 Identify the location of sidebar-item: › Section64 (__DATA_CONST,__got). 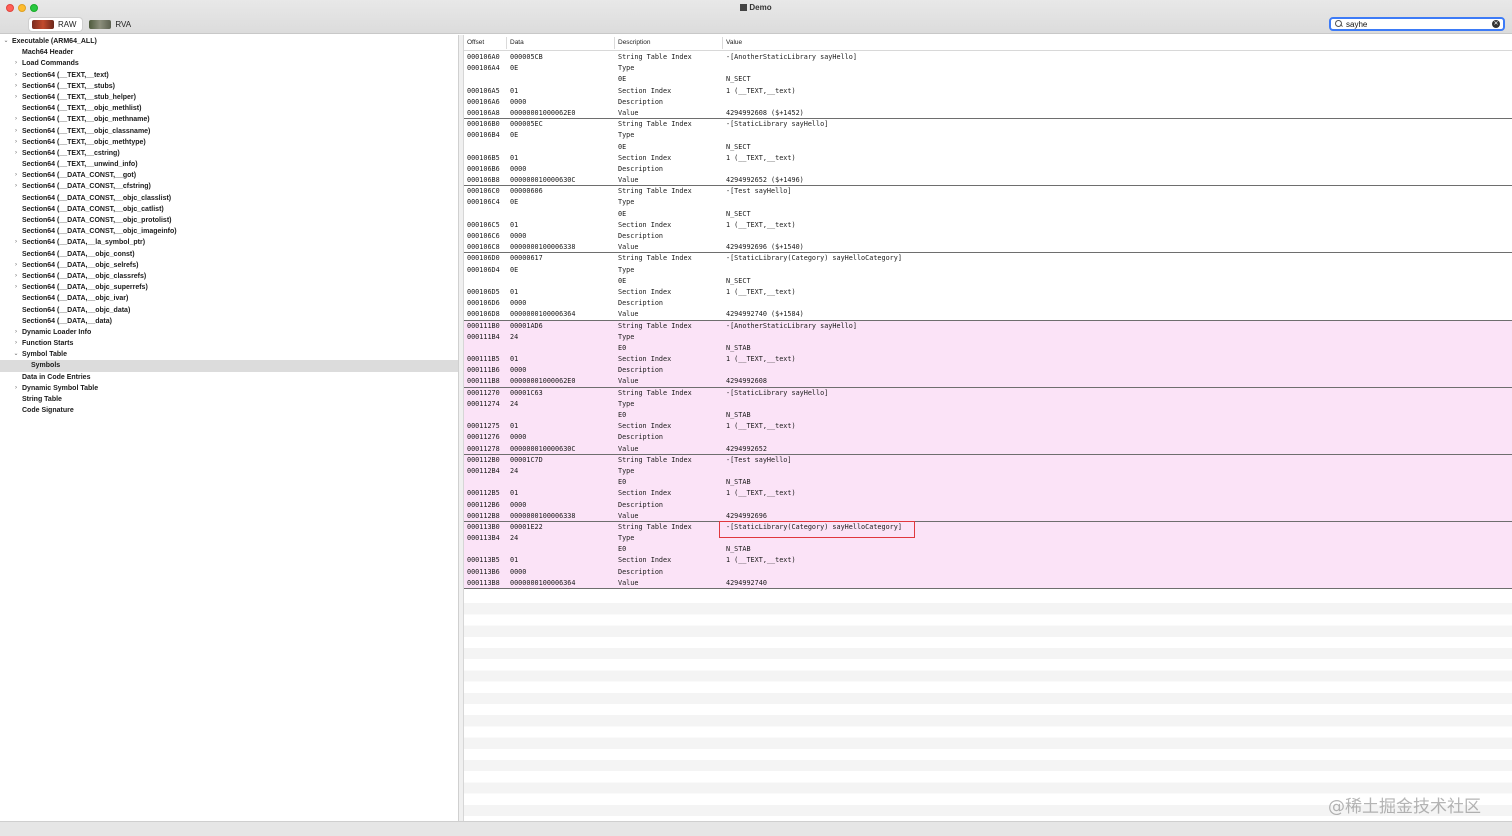
(229, 175).